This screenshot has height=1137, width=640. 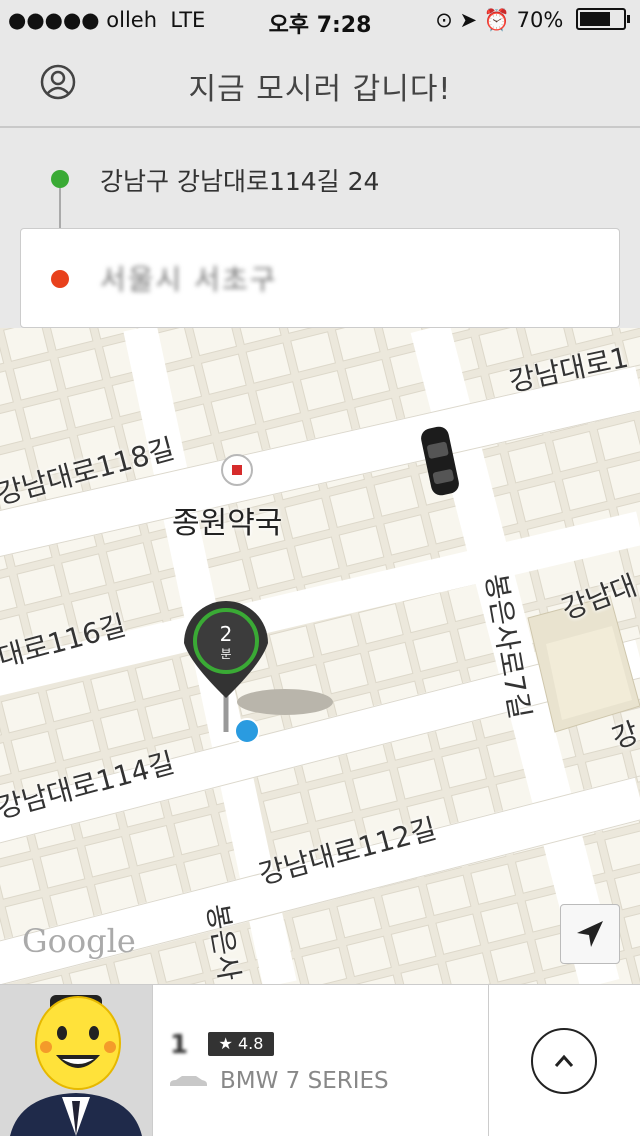 I want to click on status-bar: ●●●●● olleh LTE 오후 7:28 ⊙ ➤ ⏰ 70%, so click(x=320, y=20).